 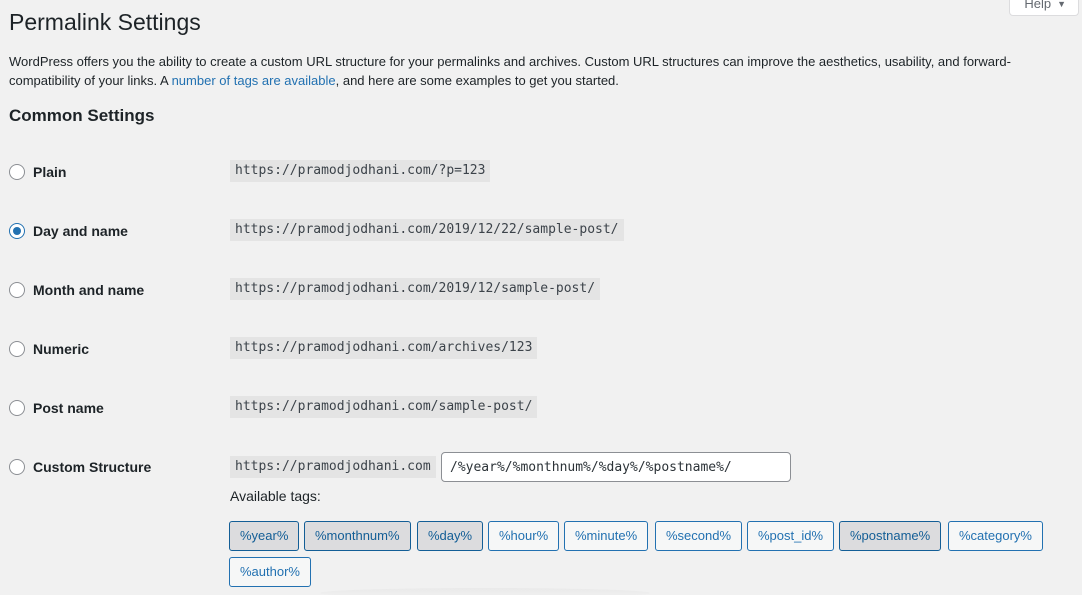 I want to click on radio-month-and-name, so click(x=17, y=290).